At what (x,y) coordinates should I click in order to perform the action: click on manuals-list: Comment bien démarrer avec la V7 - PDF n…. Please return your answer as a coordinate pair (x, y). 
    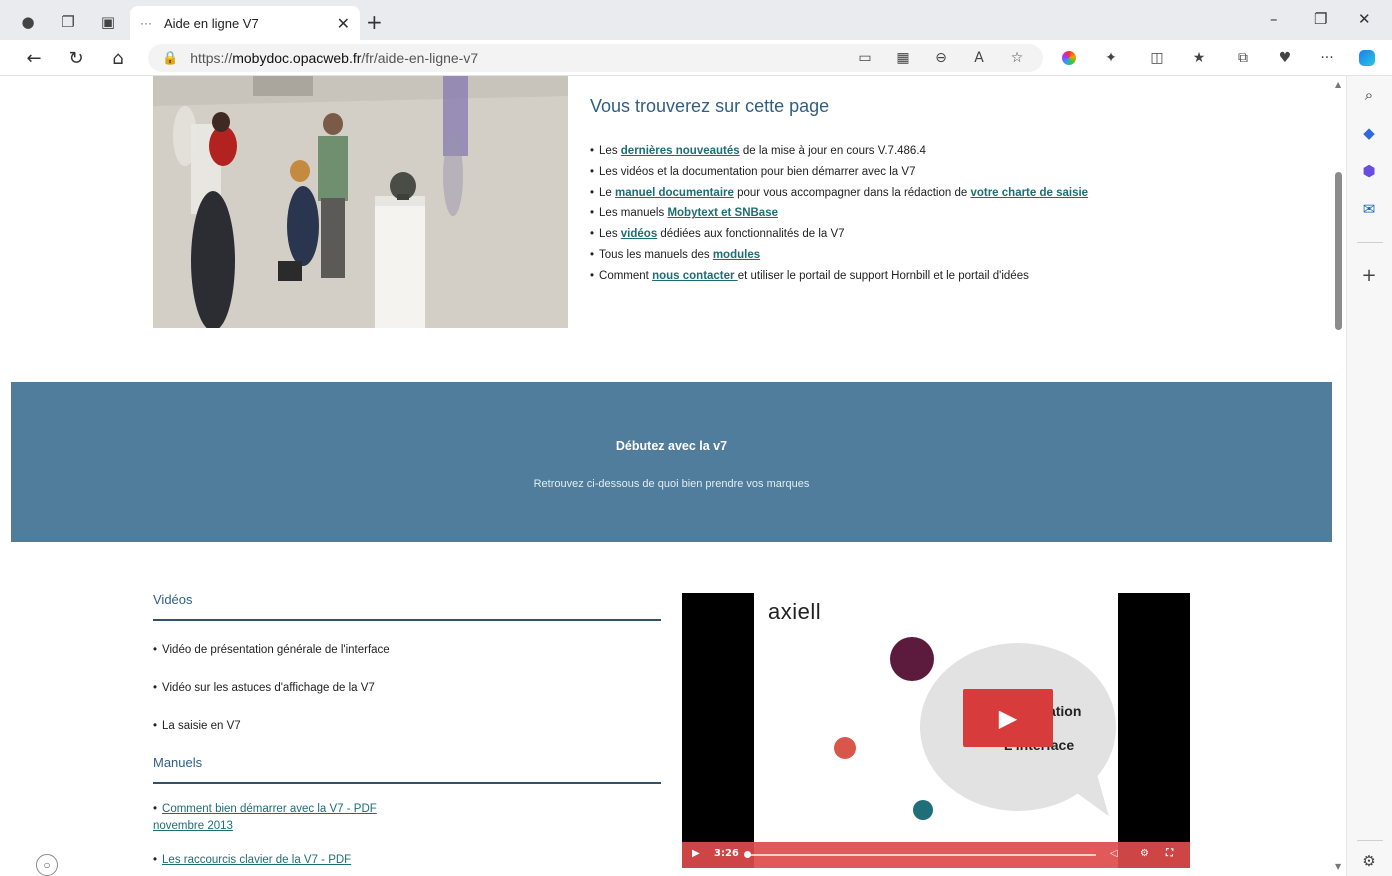
    Looking at the image, I should click on (407, 835).